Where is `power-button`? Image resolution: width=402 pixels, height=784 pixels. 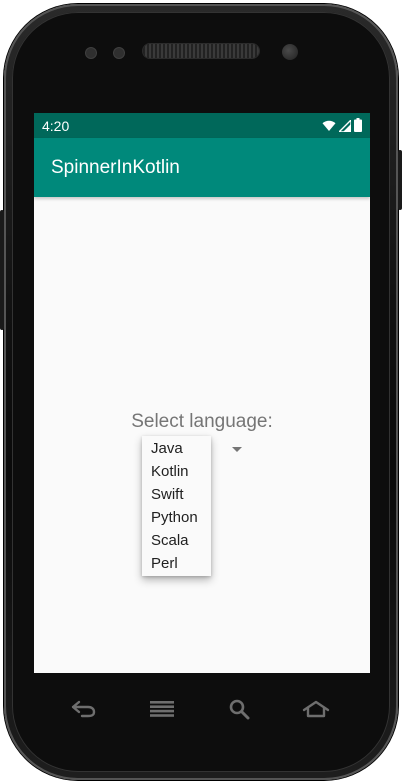
power-button is located at coordinates (400, 180).